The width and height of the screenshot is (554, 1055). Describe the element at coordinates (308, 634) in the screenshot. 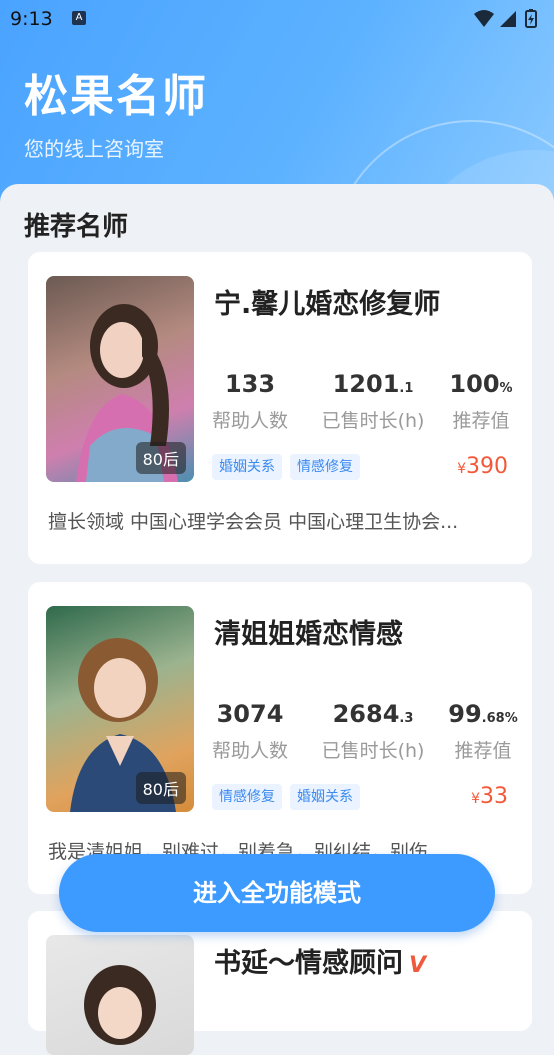

I see `teacher-name: 清姐姐婚恋情感` at that location.